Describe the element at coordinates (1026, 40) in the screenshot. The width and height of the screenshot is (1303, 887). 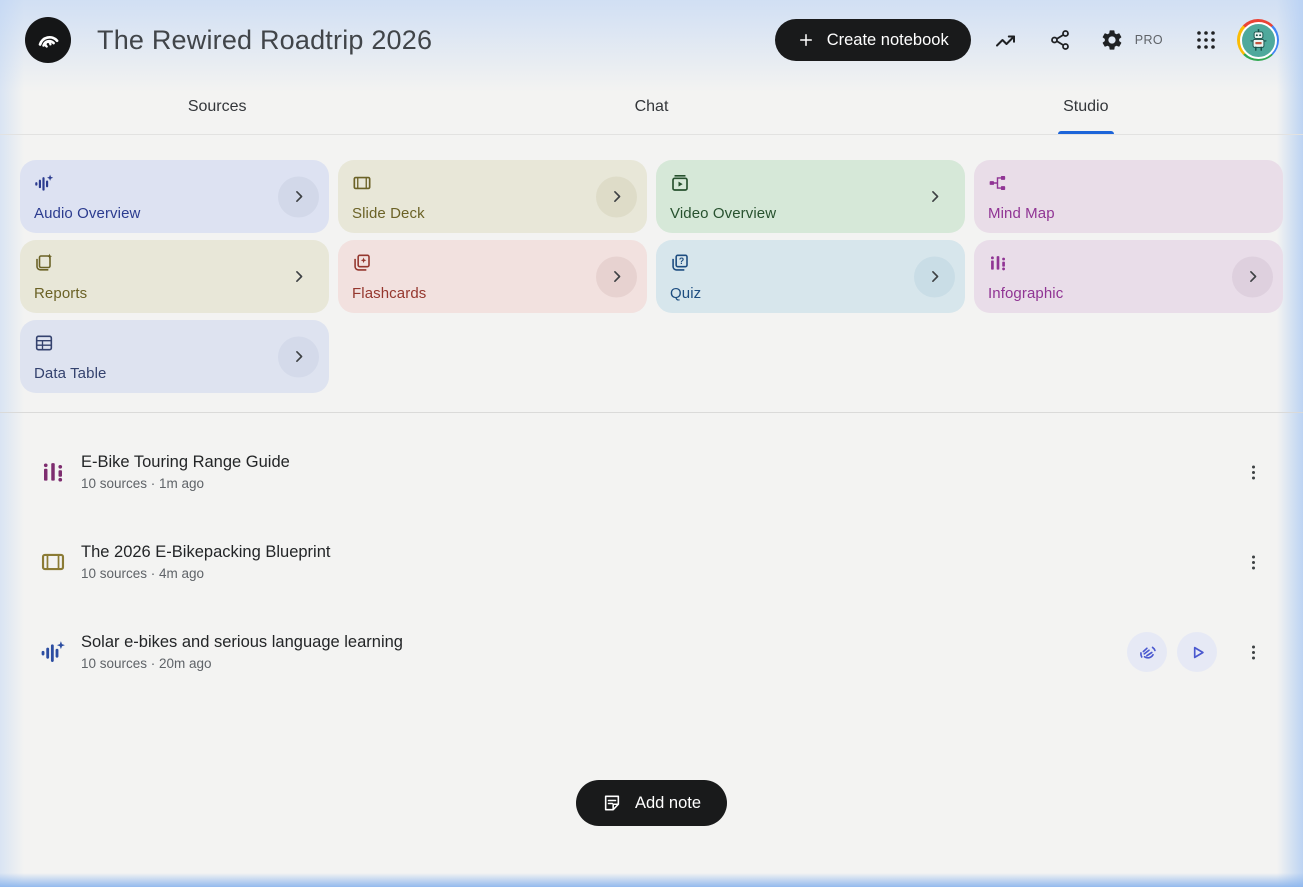
I see `header-actions: Create notebook PRO` at that location.